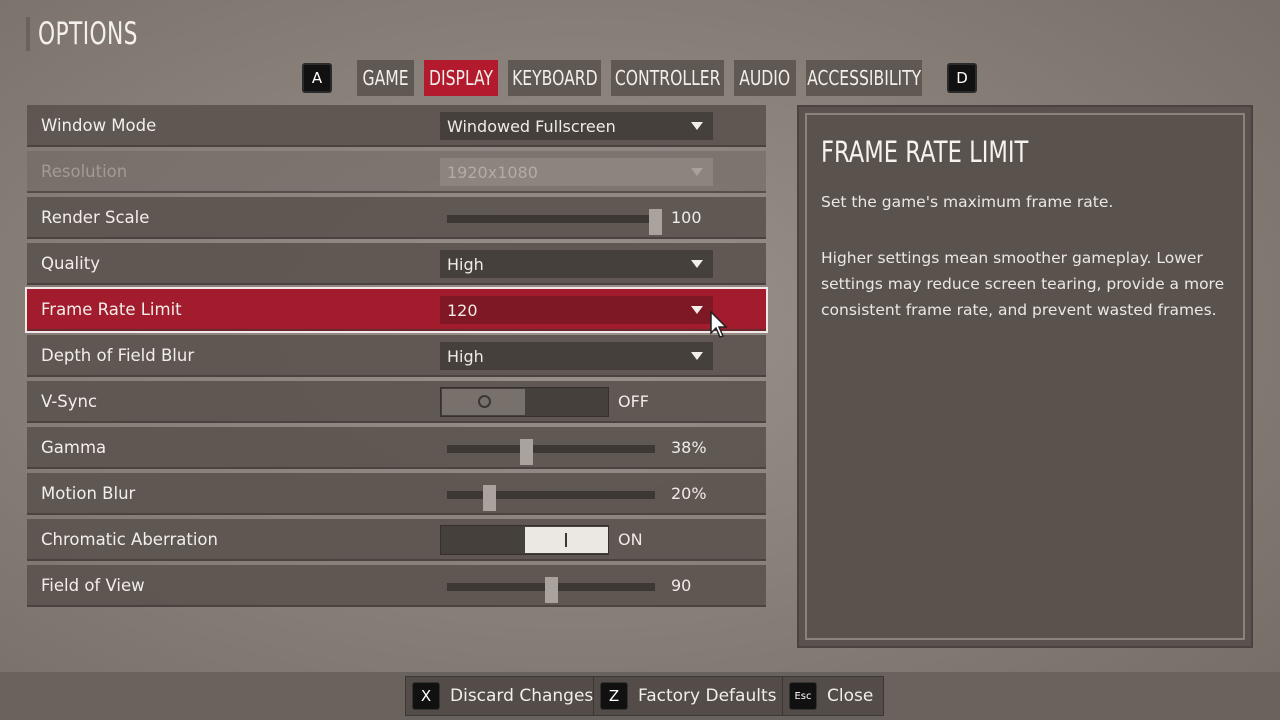  Describe the element at coordinates (689, 447) in the screenshot. I see `slider-value: 38%` at that location.